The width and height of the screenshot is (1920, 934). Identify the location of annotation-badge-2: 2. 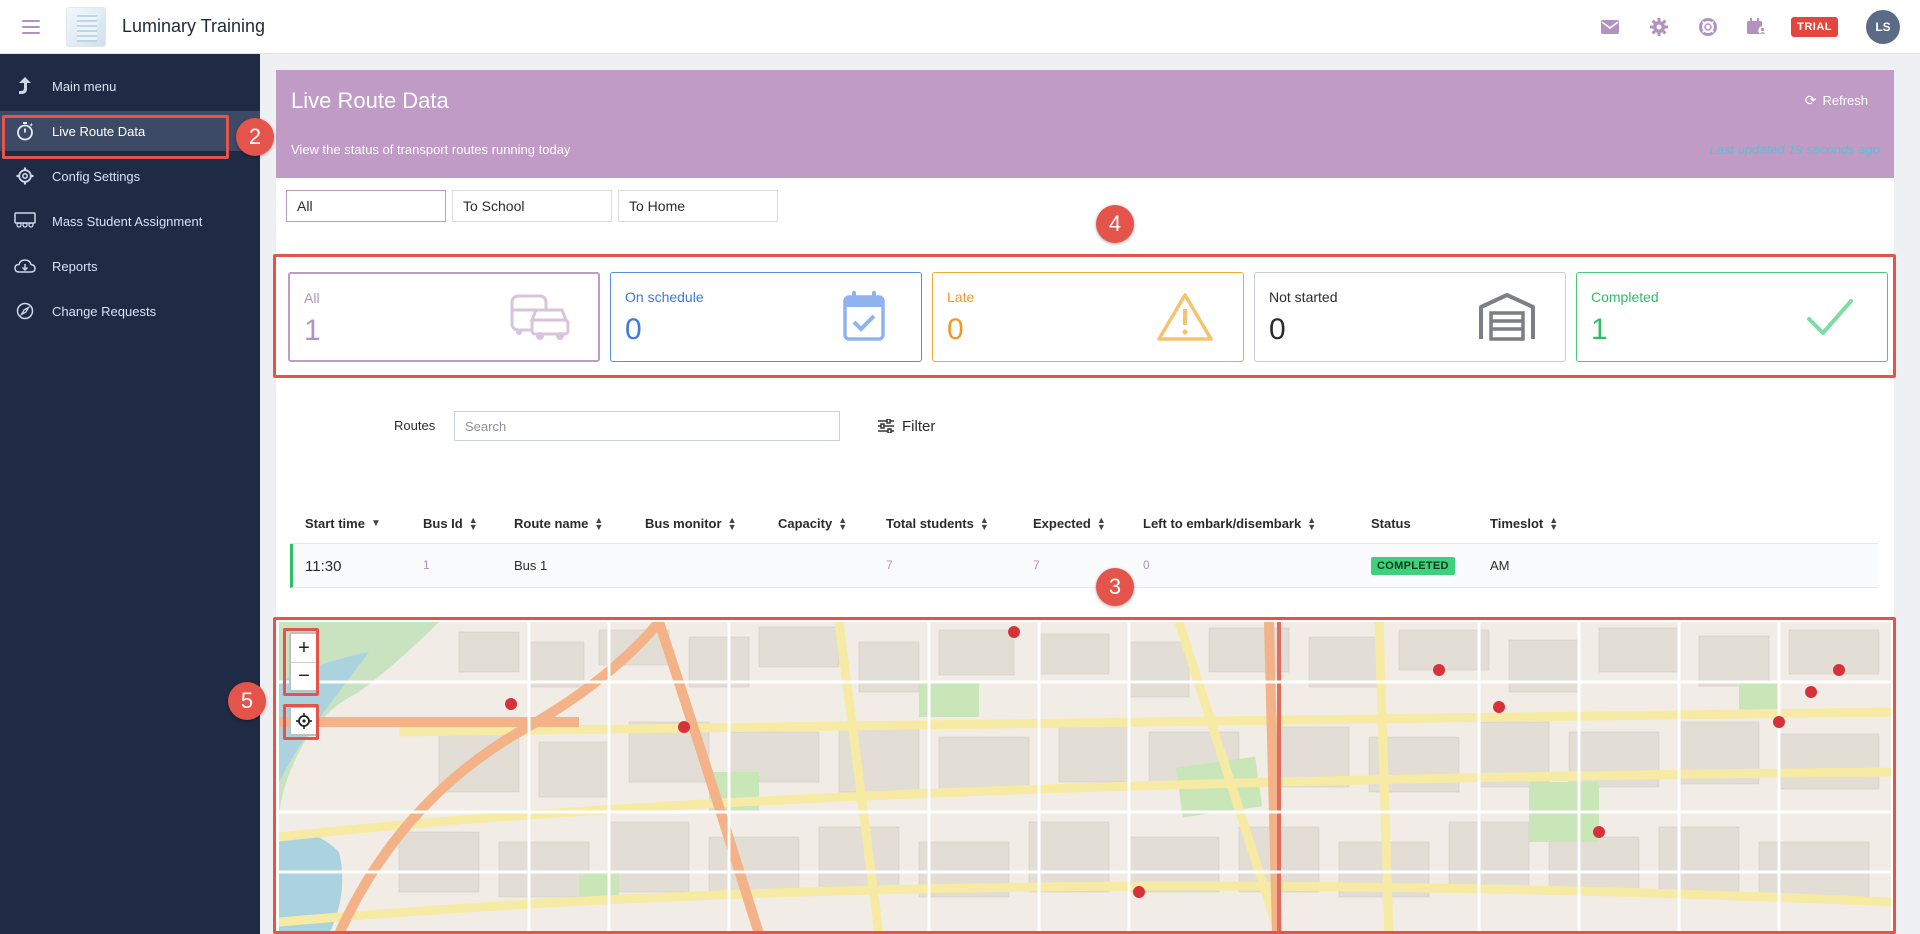
(255, 137).